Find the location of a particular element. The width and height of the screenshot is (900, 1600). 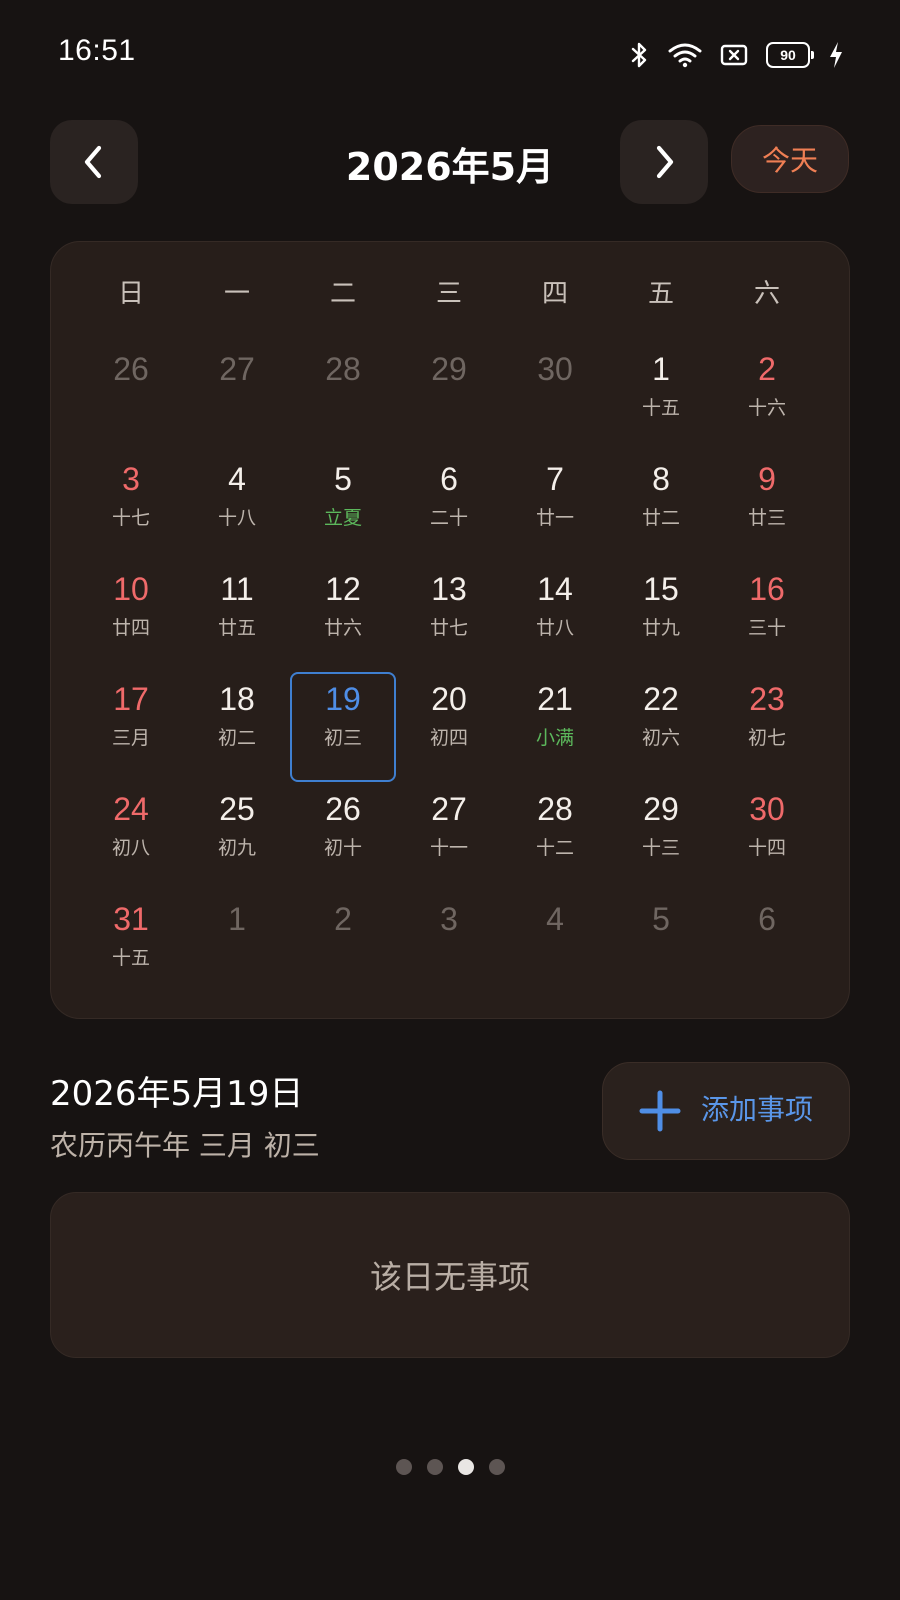

day-cell: 18 初二 is located at coordinates (237, 727).